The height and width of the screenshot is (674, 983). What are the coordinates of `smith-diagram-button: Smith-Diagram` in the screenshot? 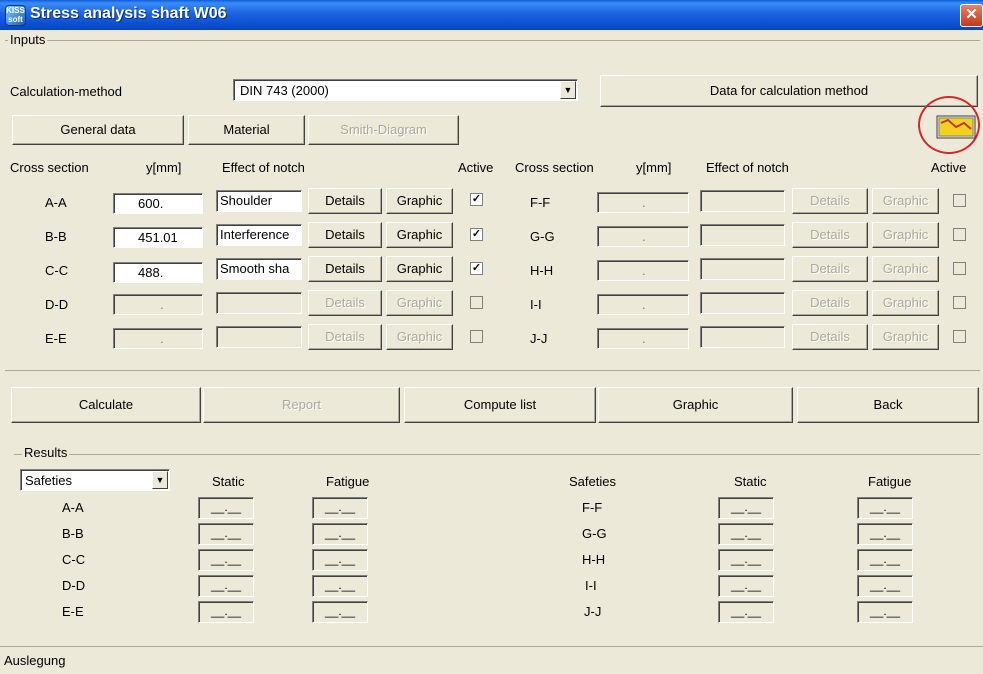 It's located at (383, 130).